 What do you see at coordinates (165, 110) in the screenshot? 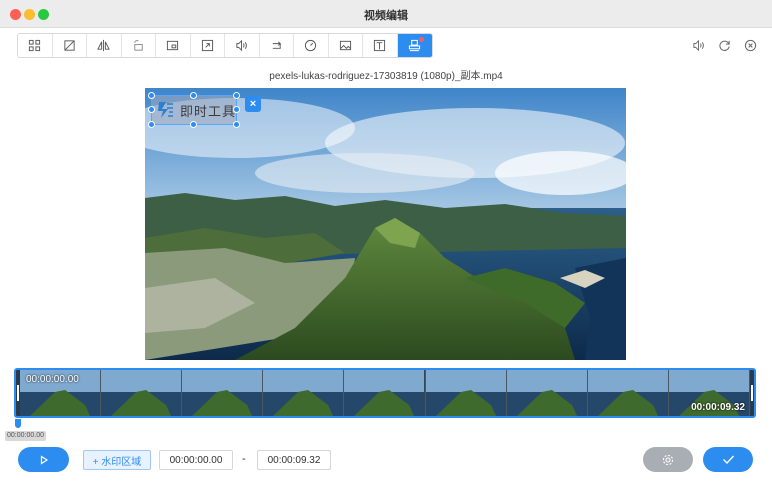
I see `watermark-logo-icon` at bounding box center [165, 110].